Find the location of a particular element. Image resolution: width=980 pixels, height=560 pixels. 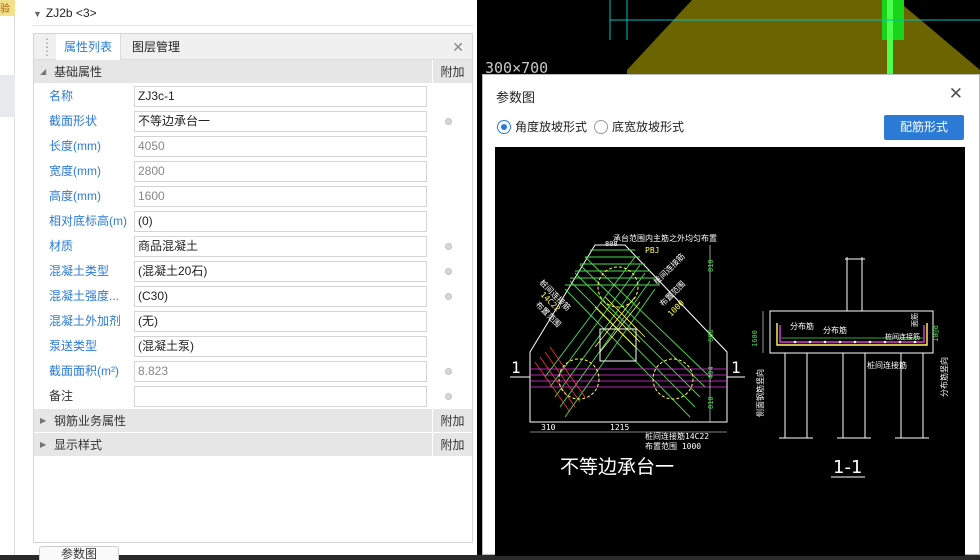

property-name: 材质 is located at coordinates (61, 246).